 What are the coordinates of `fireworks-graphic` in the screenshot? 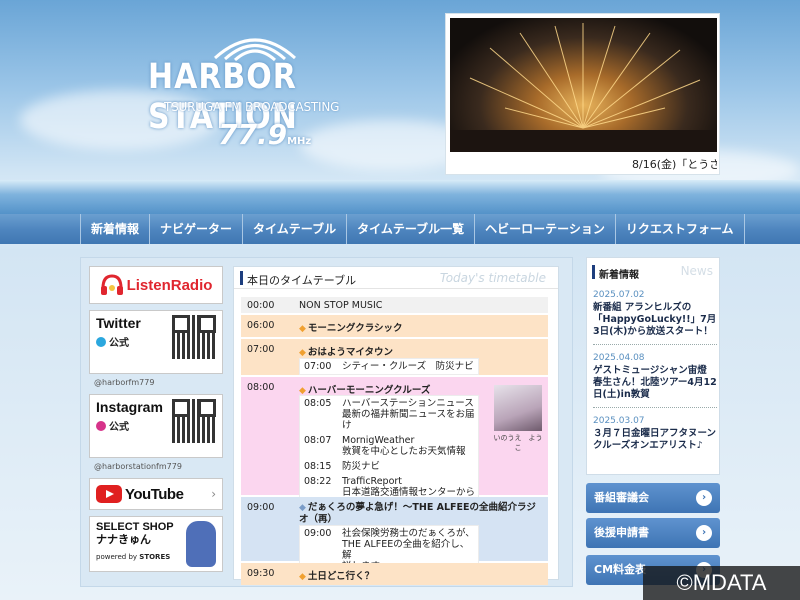 It's located at (583, 87).